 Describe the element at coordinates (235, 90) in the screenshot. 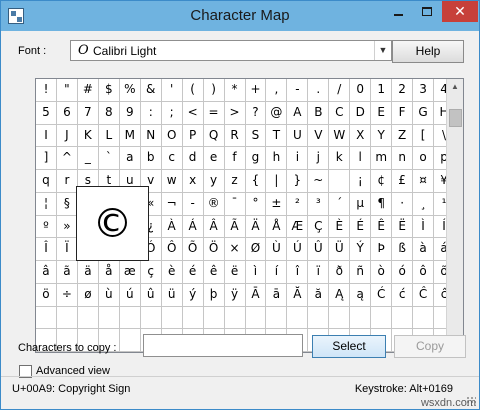

I see `character-cell: *` at that location.